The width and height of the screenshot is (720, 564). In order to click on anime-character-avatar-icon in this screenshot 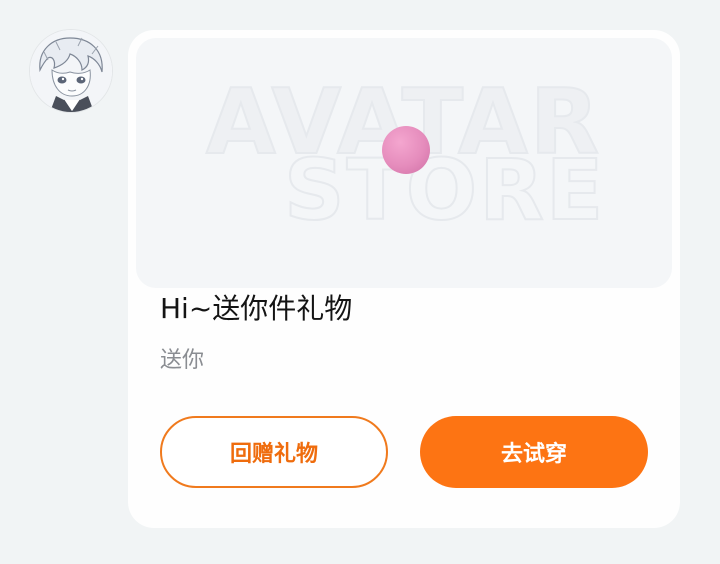, I will do `click(71, 71)`.